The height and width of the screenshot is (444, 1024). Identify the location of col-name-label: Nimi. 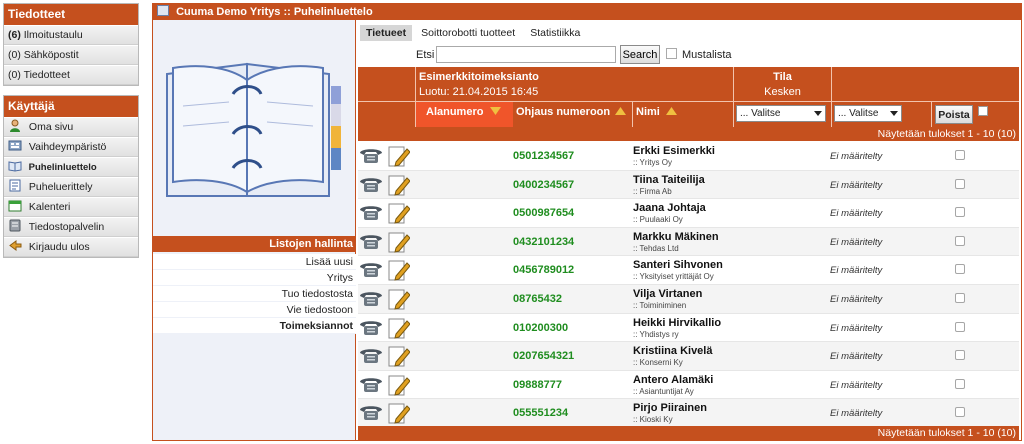
(648, 112).